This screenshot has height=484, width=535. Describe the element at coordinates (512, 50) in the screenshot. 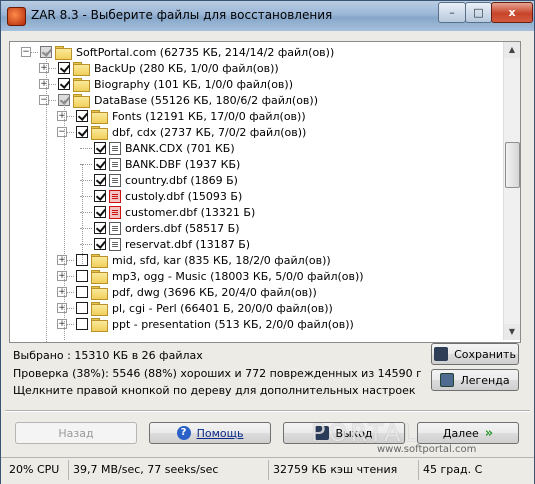

I see `scroll-up-icon: ▲` at that location.